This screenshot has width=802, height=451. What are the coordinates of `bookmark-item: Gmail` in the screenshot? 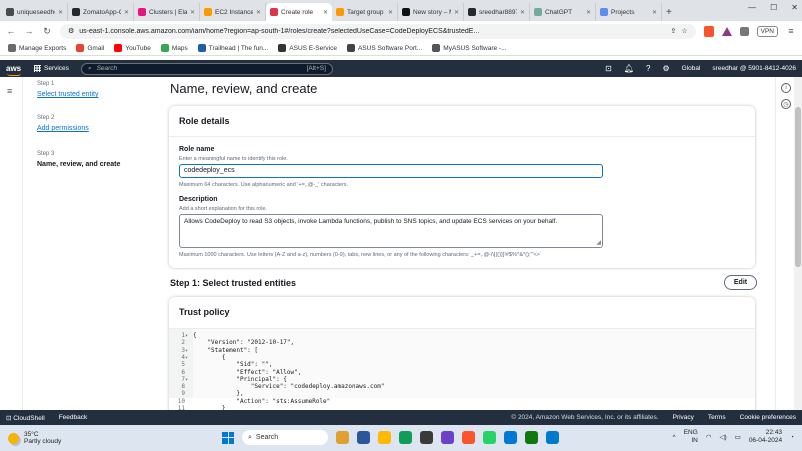 It's located at (90, 48).